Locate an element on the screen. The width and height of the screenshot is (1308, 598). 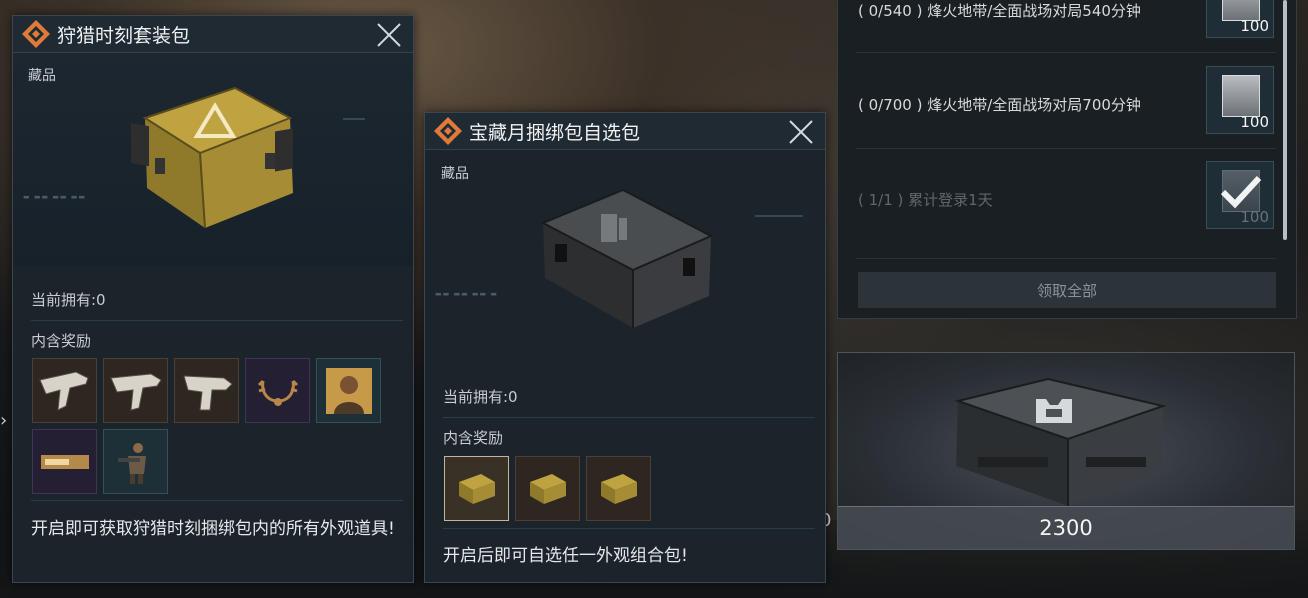
claim-all-button: 领取全部 is located at coordinates (1067, 290).